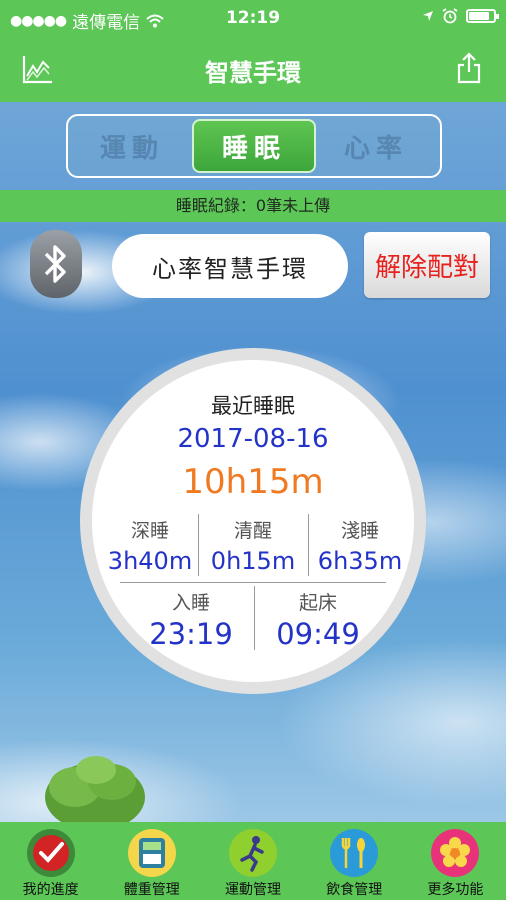 The image size is (506, 900). I want to click on sleep-card-title: 最近睡眠, so click(253, 406).